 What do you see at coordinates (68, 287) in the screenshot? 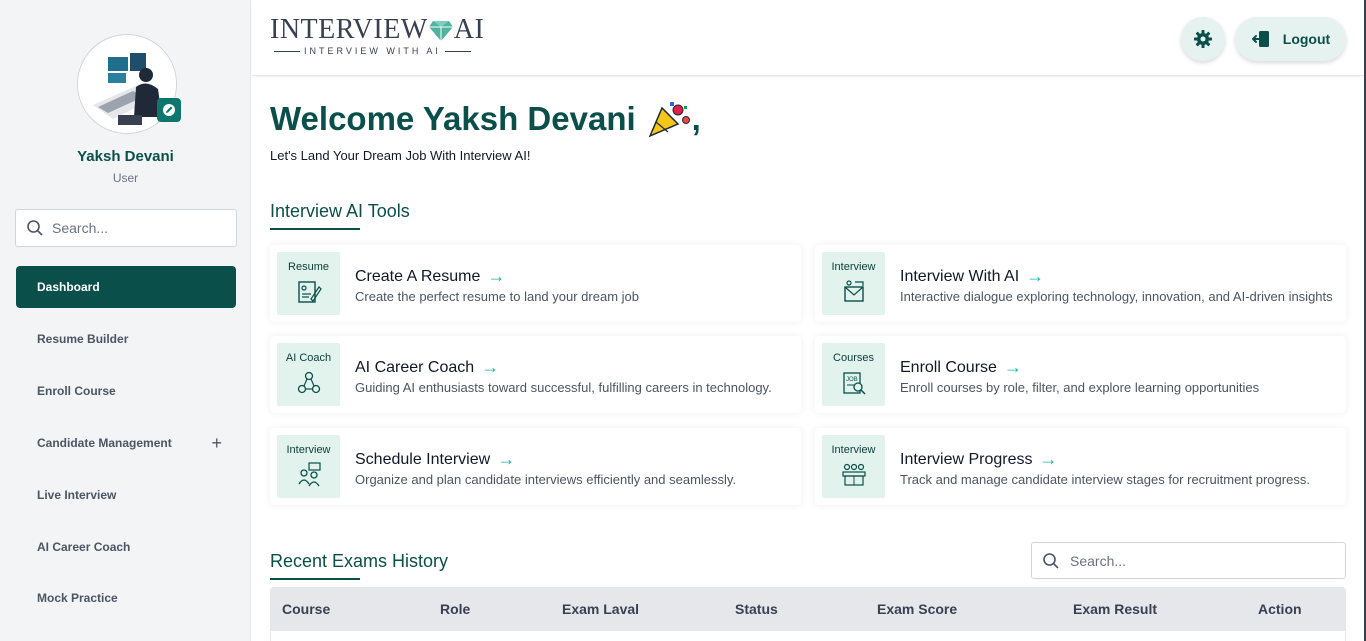
I see `sidebar-item-label: Dashboard` at bounding box center [68, 287].